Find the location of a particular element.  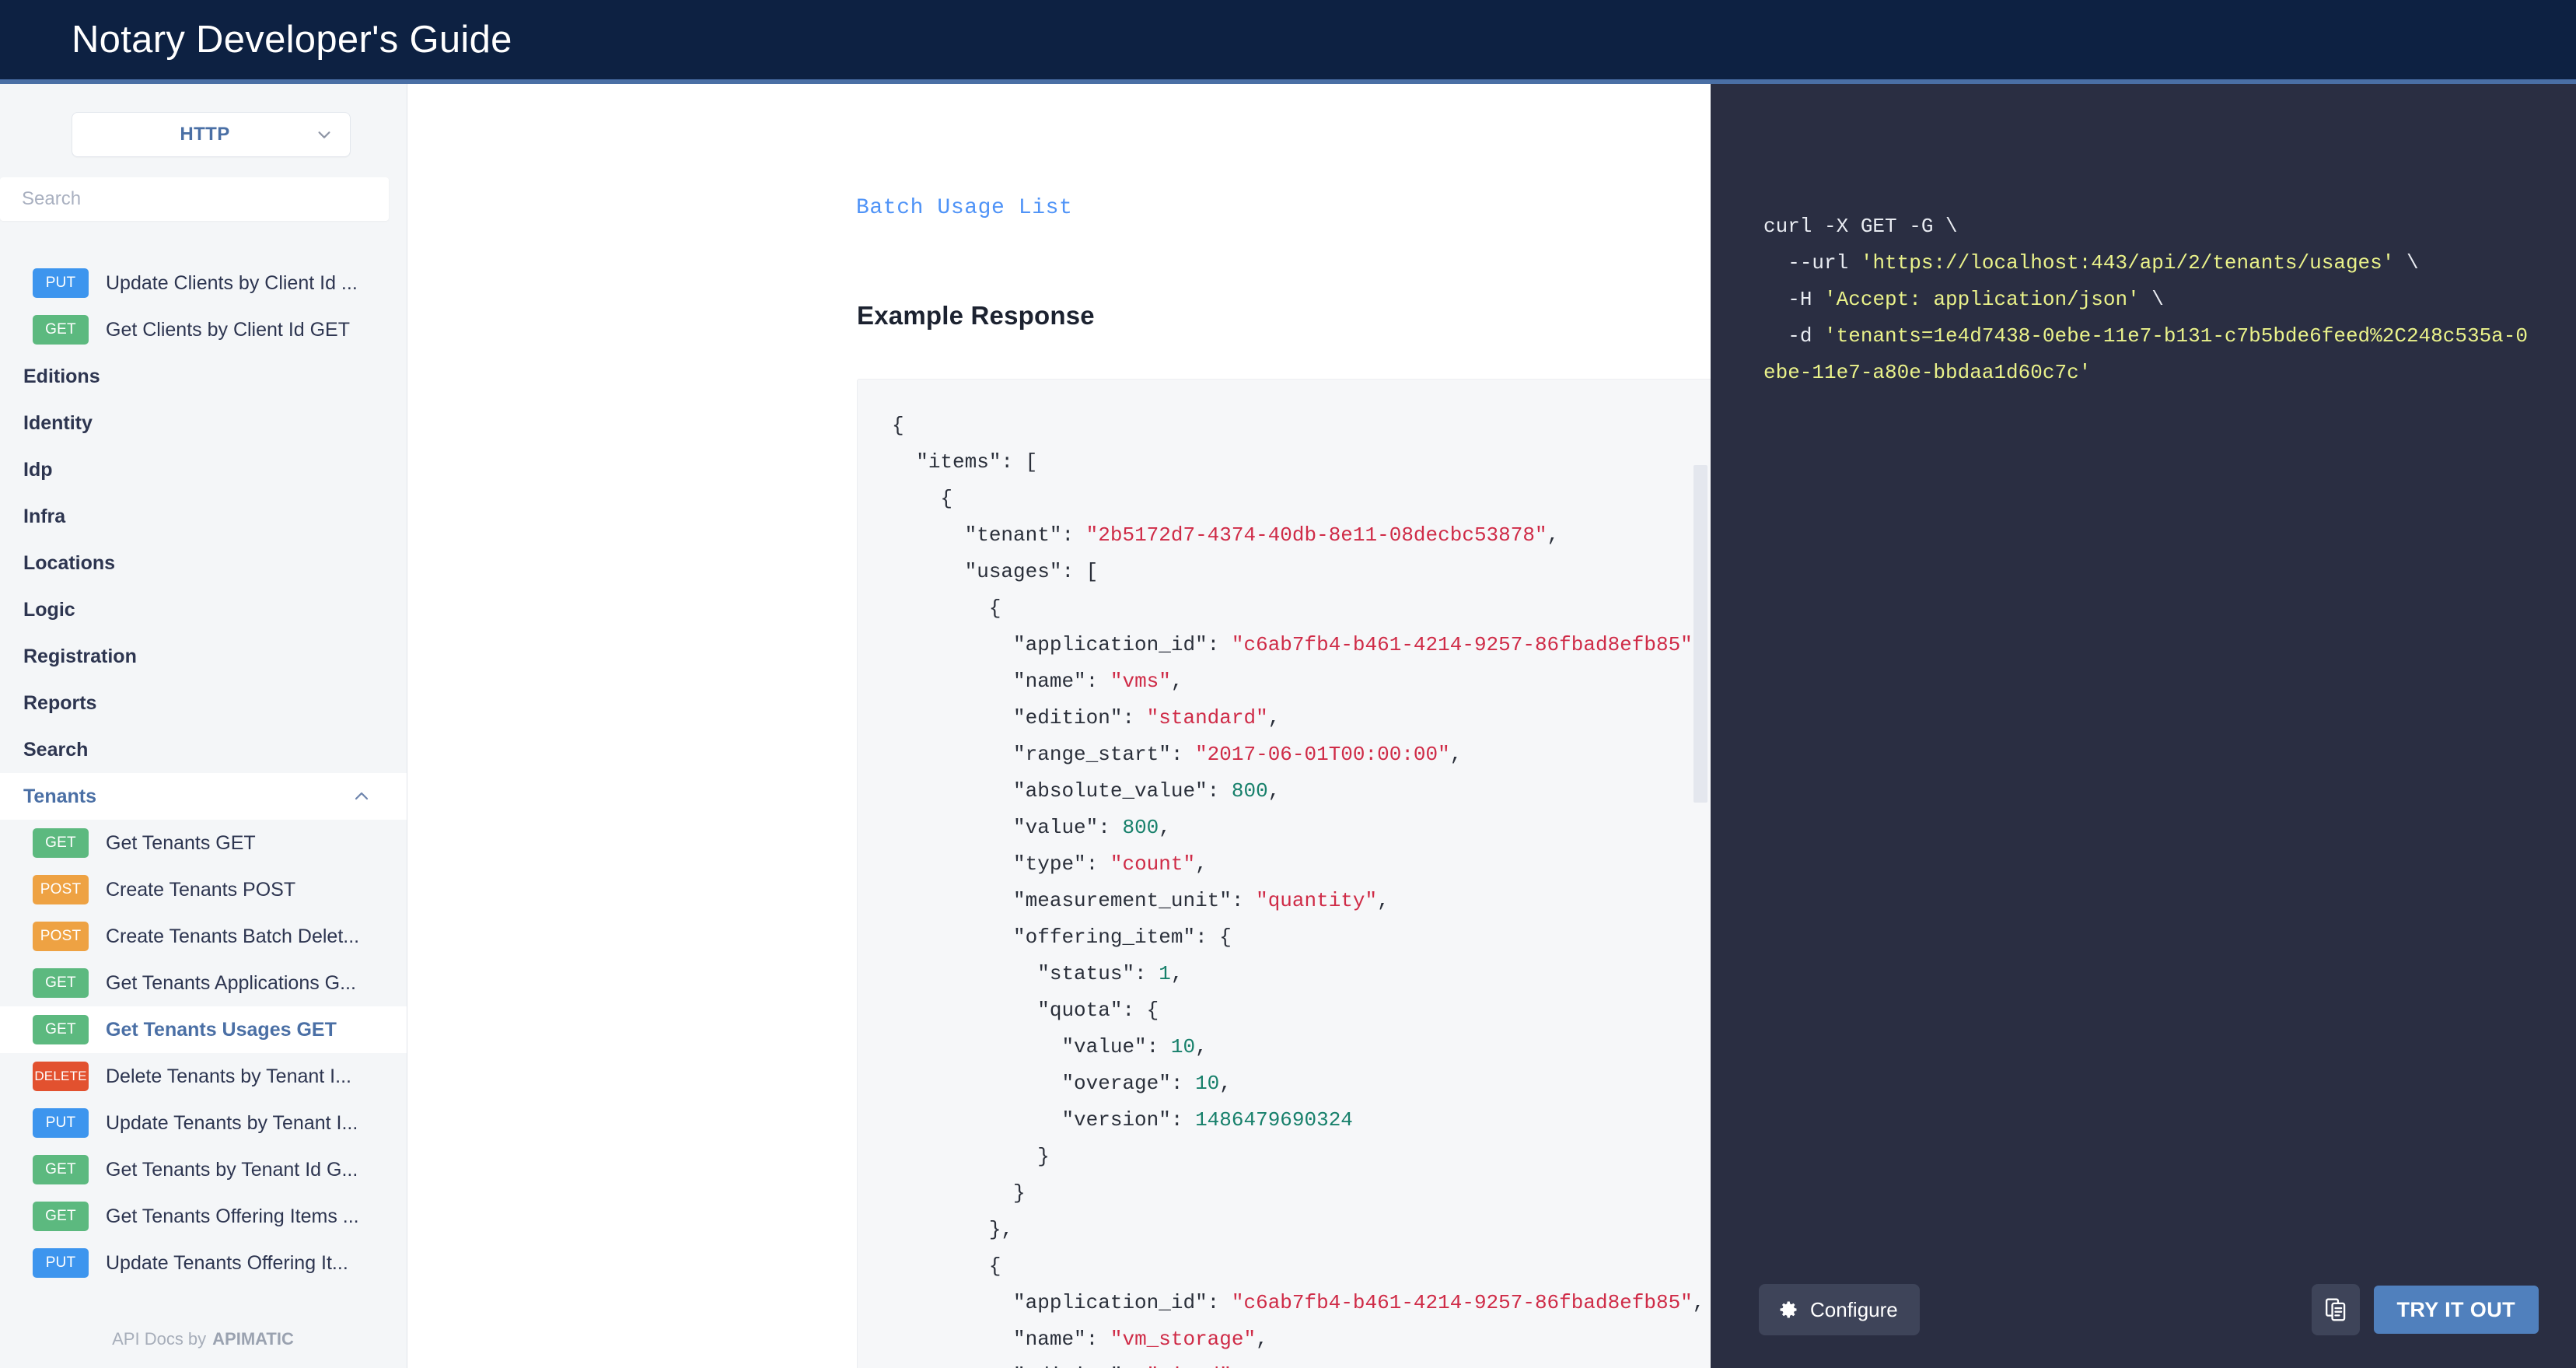

sidebar-item-get-tenants-usages: GET Get Tenants Usages GET is located at coordinates (203, 1029).